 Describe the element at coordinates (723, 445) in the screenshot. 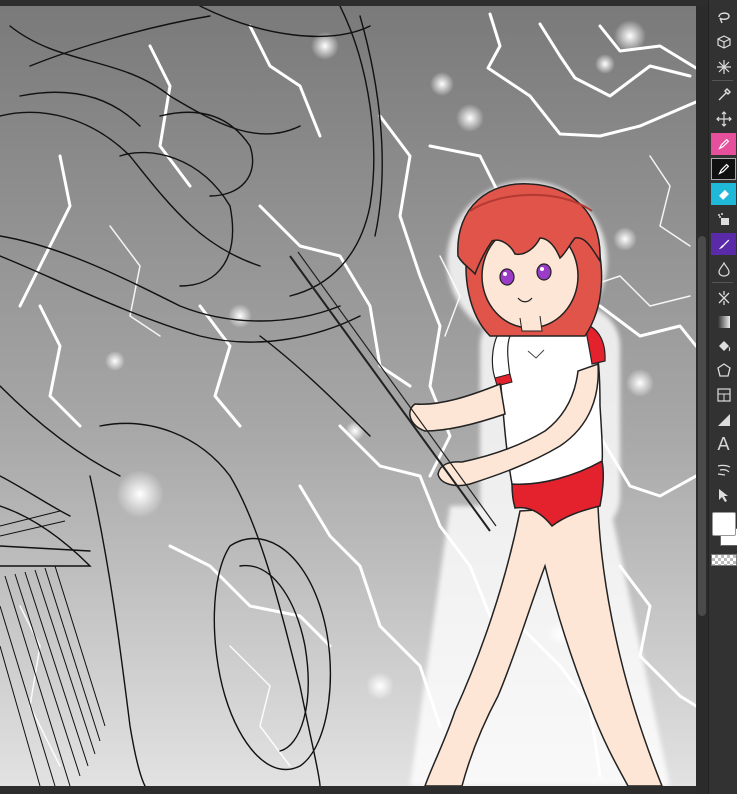

I see `text-icon: A` at that location.